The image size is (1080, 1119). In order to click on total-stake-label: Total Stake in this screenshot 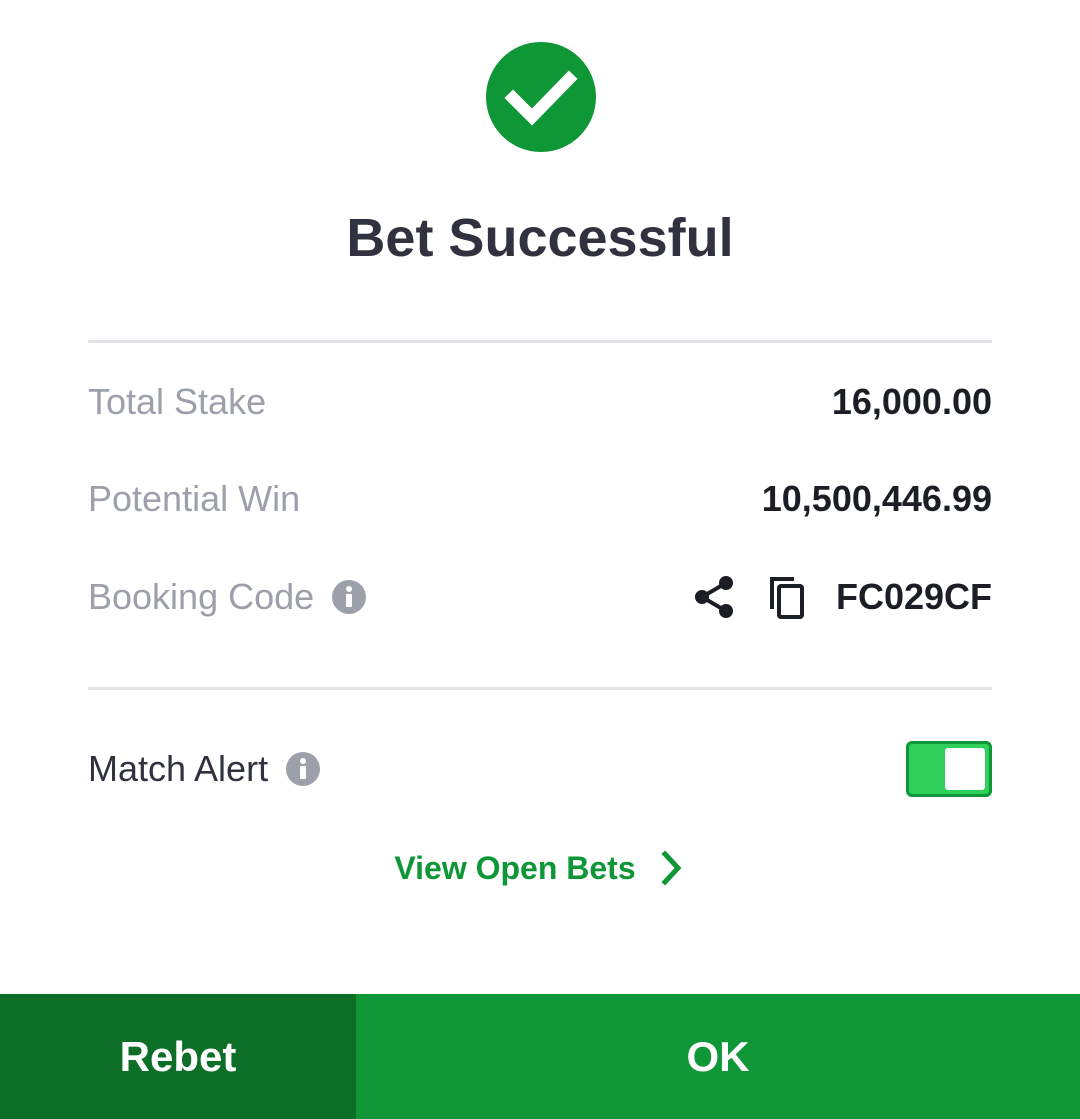, I will do `click(177, 401)`.